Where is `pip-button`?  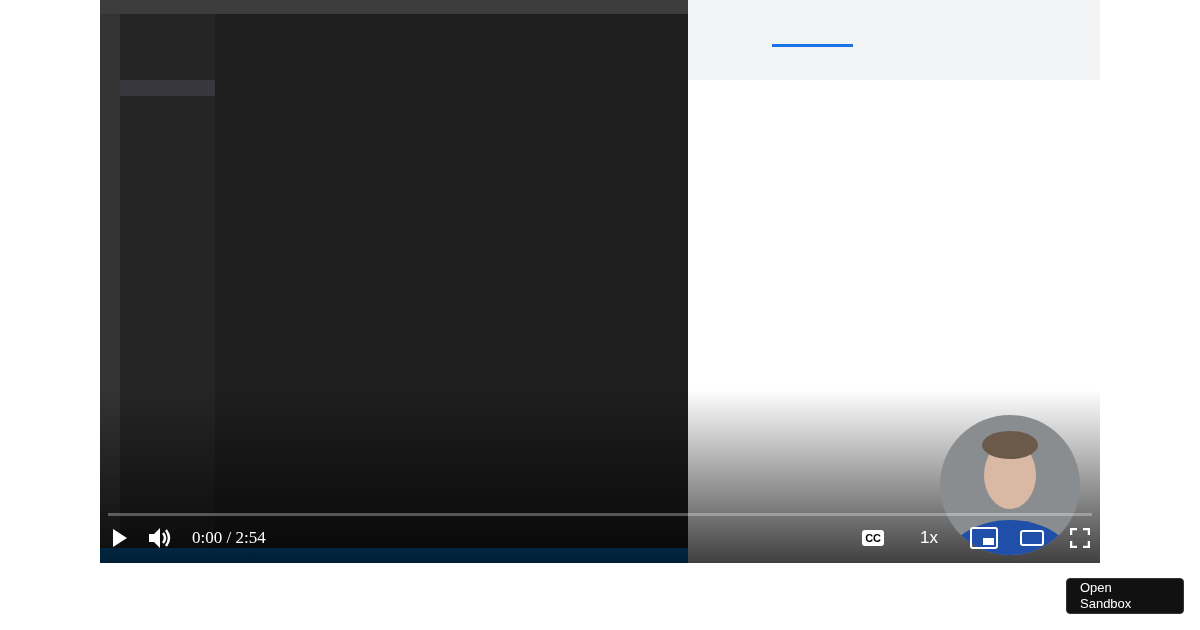
pip-button is located at coordinates (984, 538).